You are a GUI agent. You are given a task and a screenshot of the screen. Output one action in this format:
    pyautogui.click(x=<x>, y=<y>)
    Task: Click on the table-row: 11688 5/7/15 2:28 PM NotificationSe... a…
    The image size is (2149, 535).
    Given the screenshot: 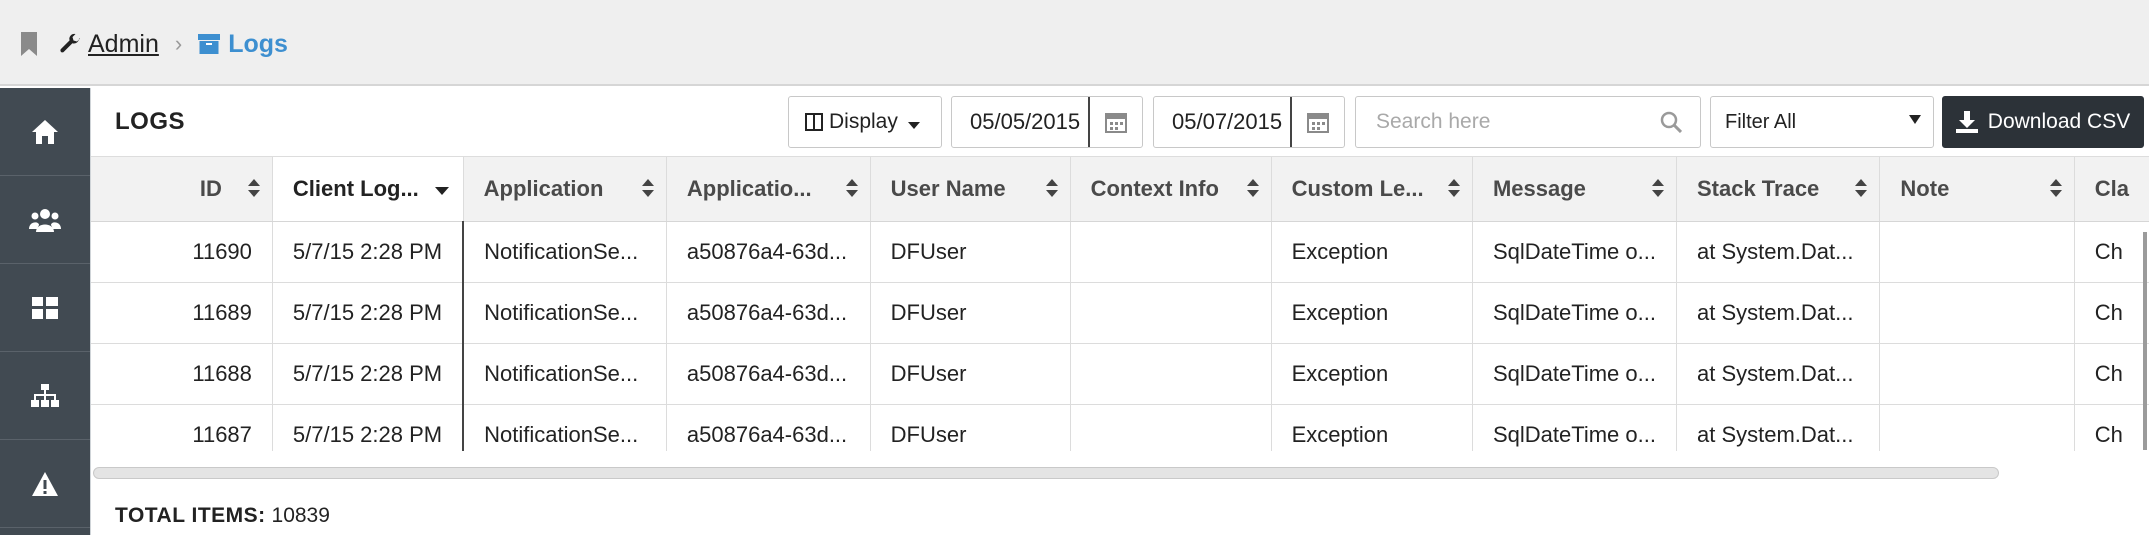 What is the action you would take?
    pyautogui.click(x=1120, y=374)
    